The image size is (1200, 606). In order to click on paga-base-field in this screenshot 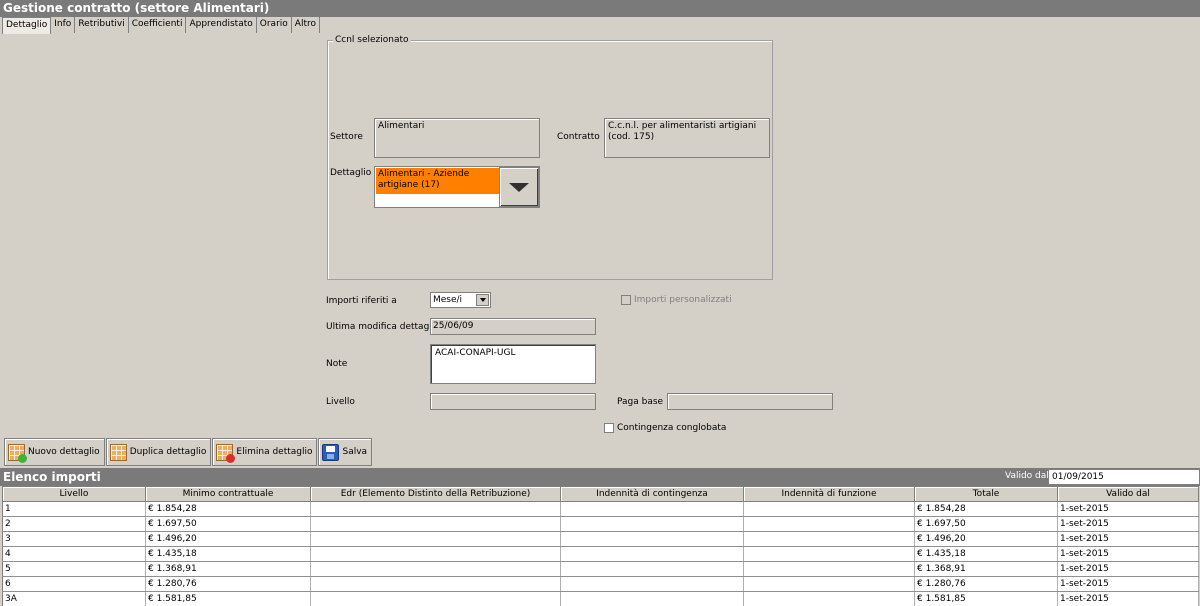, I will do `click(750, 401)`.